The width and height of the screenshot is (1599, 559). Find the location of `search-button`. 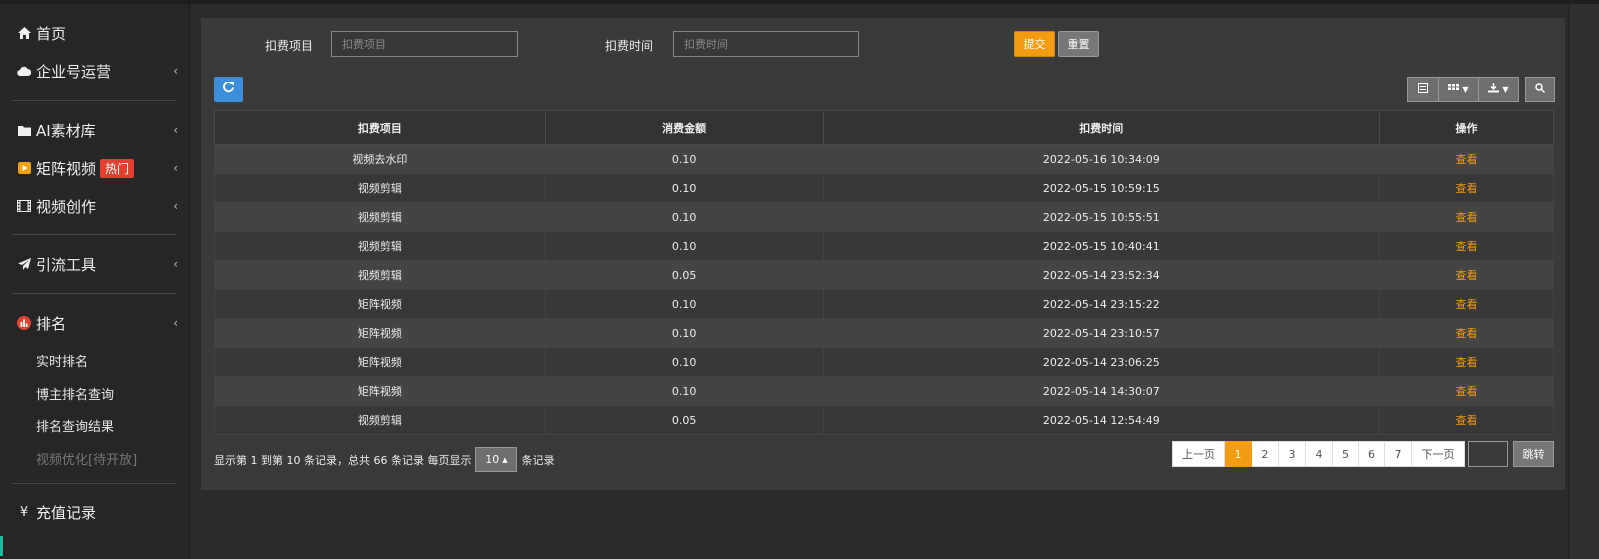

search-button is located at coordinates (1540, 89).